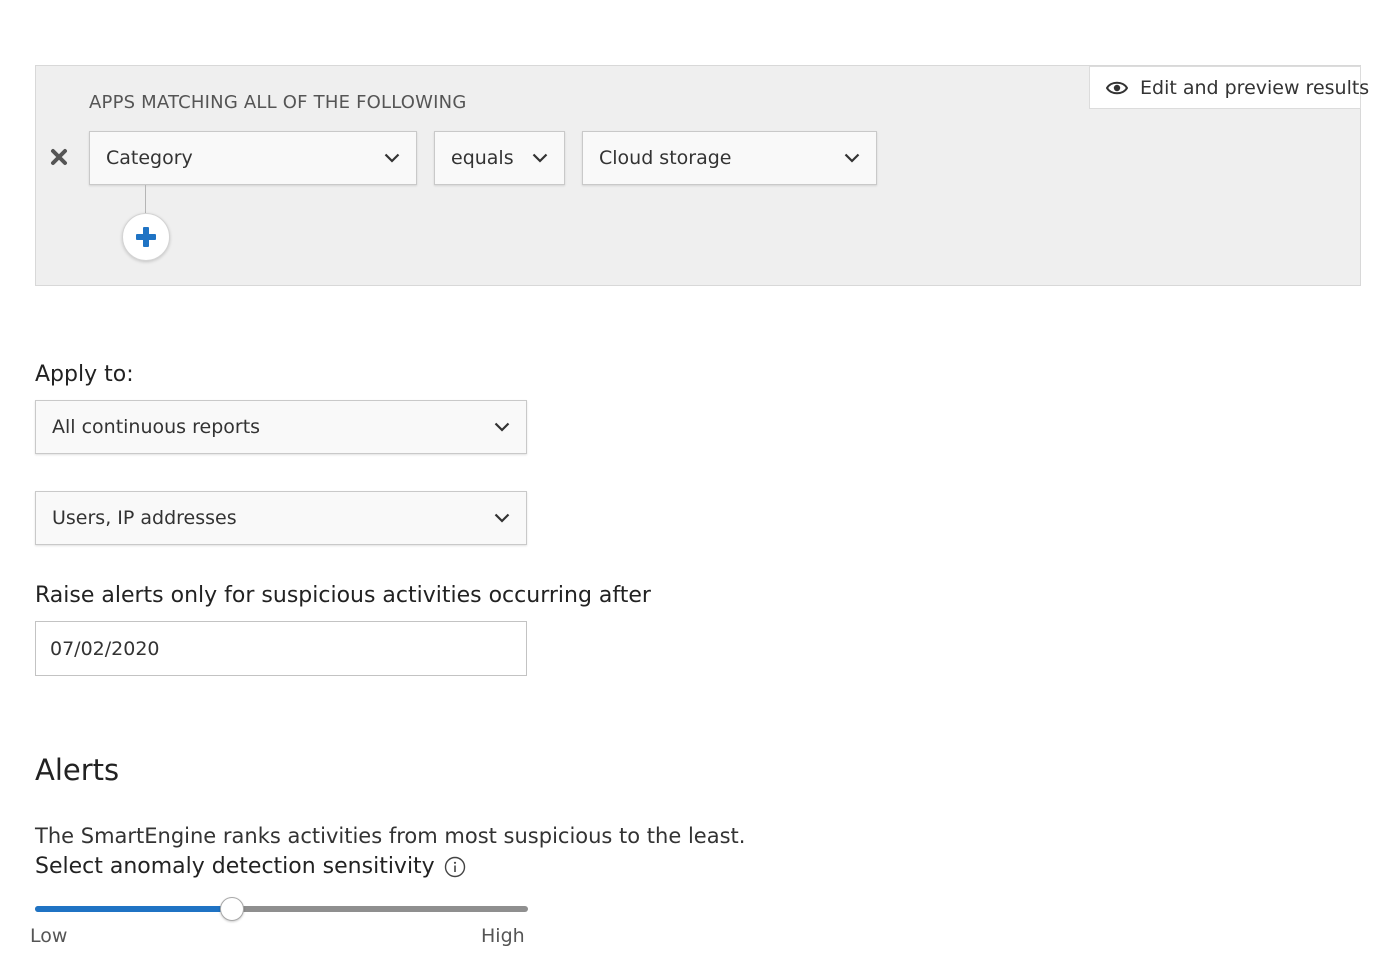 Image resolution: width=1400 pixels, height=972 pixels. What do you see at coordinates (134, 909) in the screenshot?
I see `slider-fill` at bounding box center [134, 909].